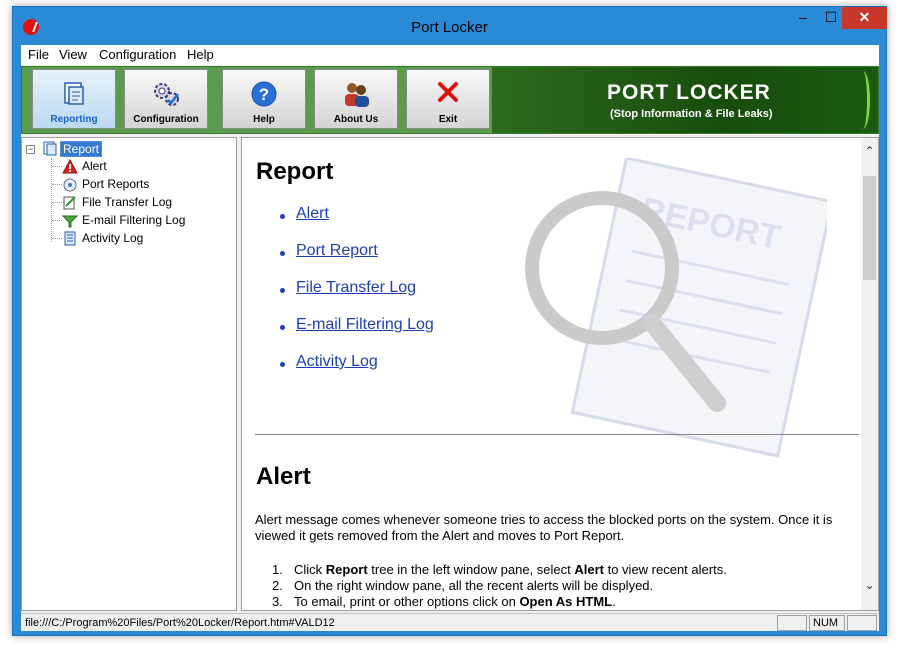 The image size is (905, 655). Describe the element at coordinates (337, 251) in the screenshot. I see `link-port-report: Port Report` at that location.